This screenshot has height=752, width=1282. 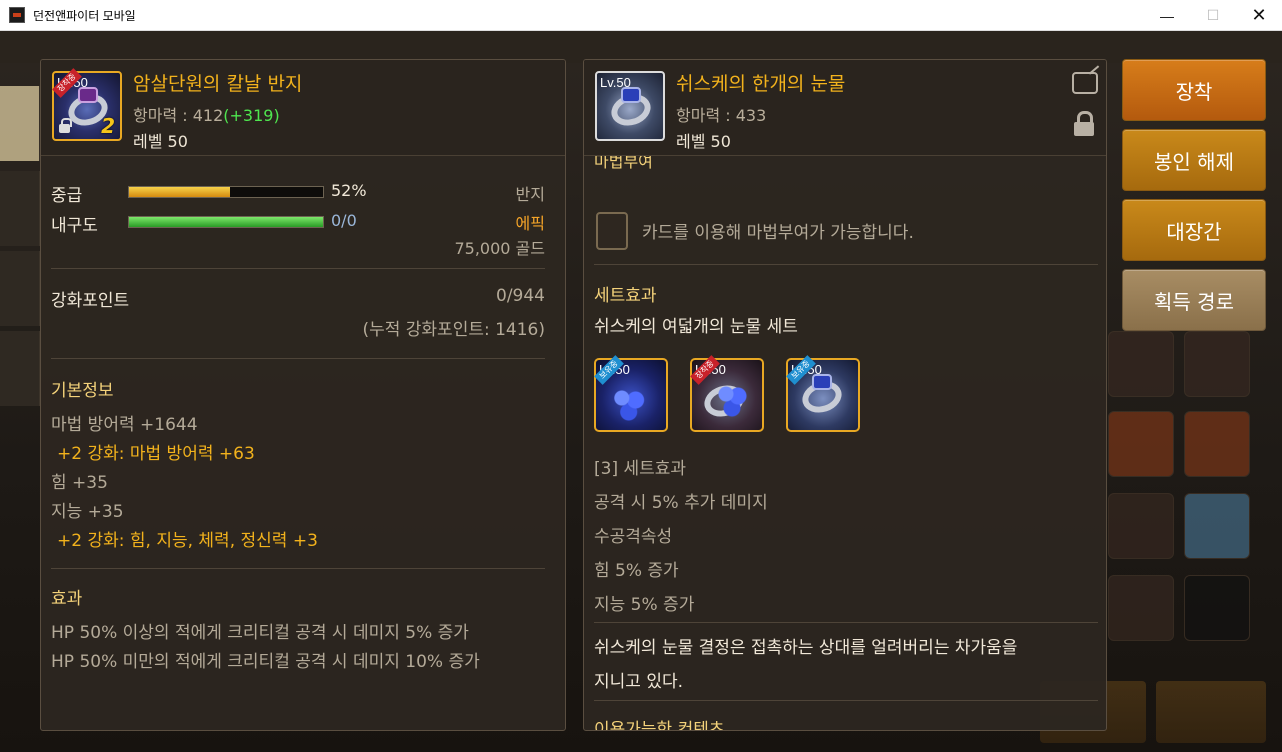 I want to click on item-rarity: 에픽, so click(x=530, y=223).